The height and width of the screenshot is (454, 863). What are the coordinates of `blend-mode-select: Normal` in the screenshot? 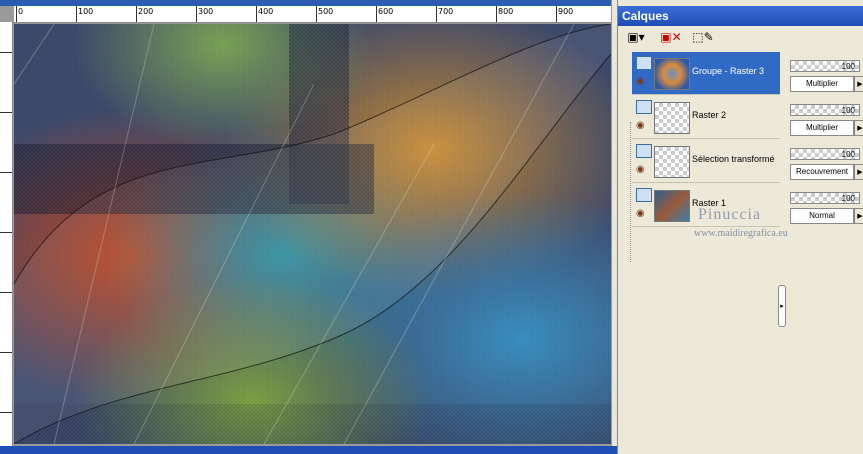 It's located at (822, 216).